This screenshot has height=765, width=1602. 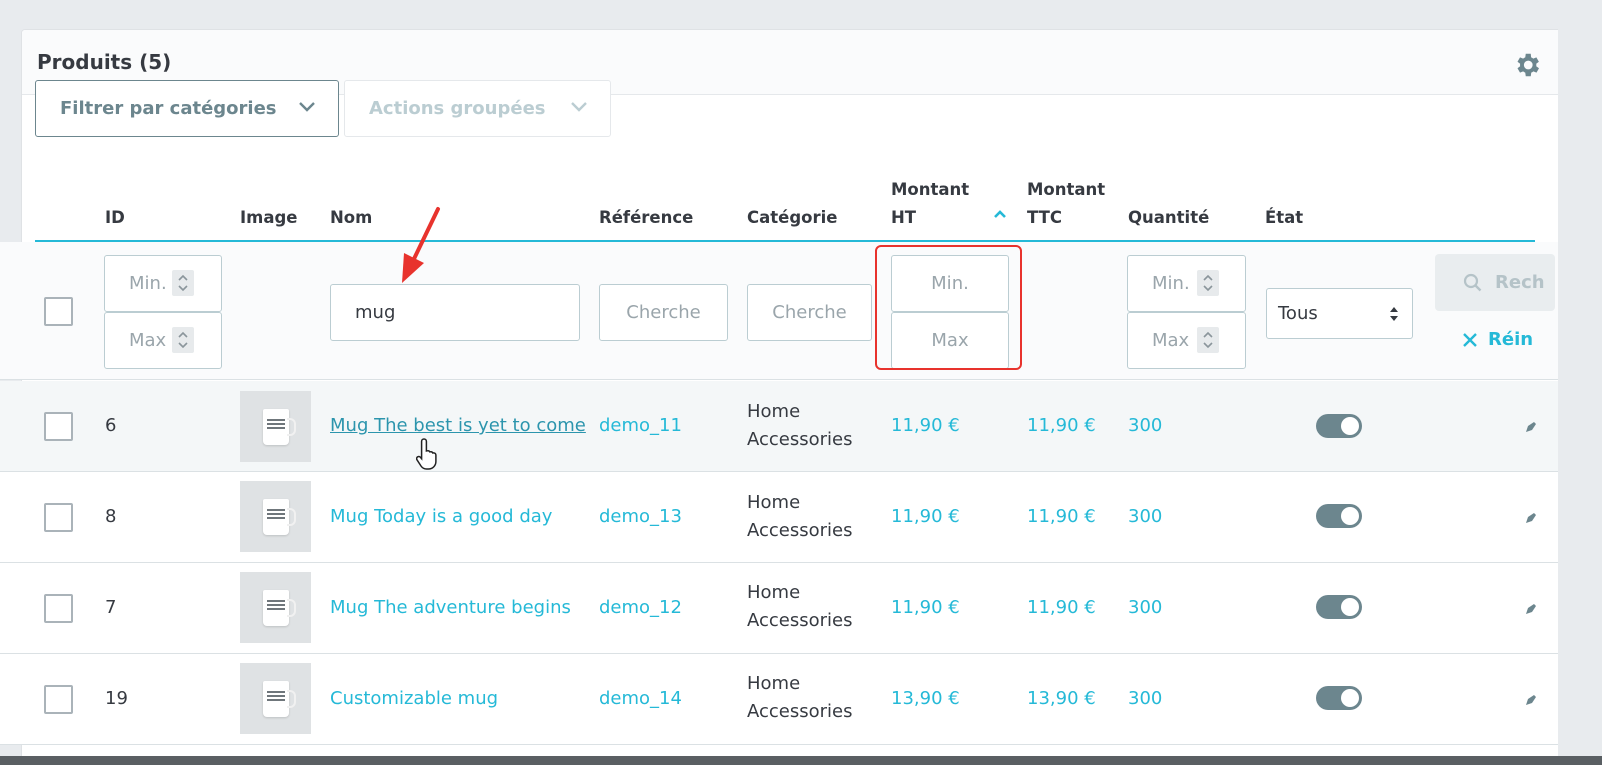 I want to click on id-min-input: Min., so click(x=163, y=283).